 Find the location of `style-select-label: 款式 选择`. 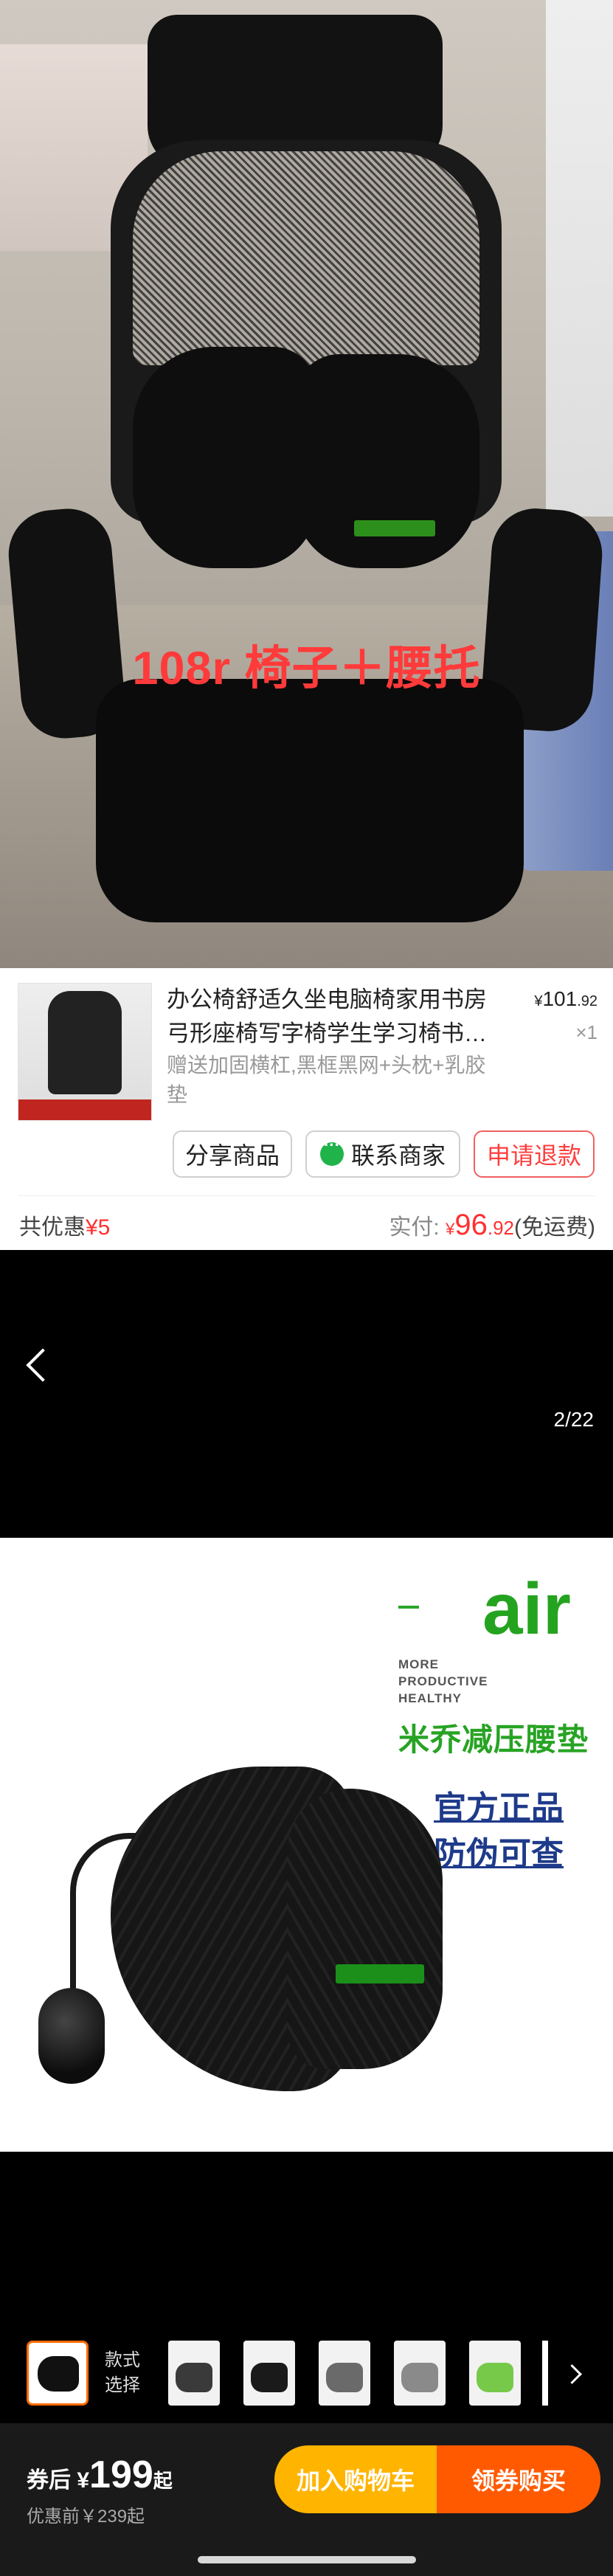

style-select-label: 款式 选择 is located at coordinates (122, 2373).